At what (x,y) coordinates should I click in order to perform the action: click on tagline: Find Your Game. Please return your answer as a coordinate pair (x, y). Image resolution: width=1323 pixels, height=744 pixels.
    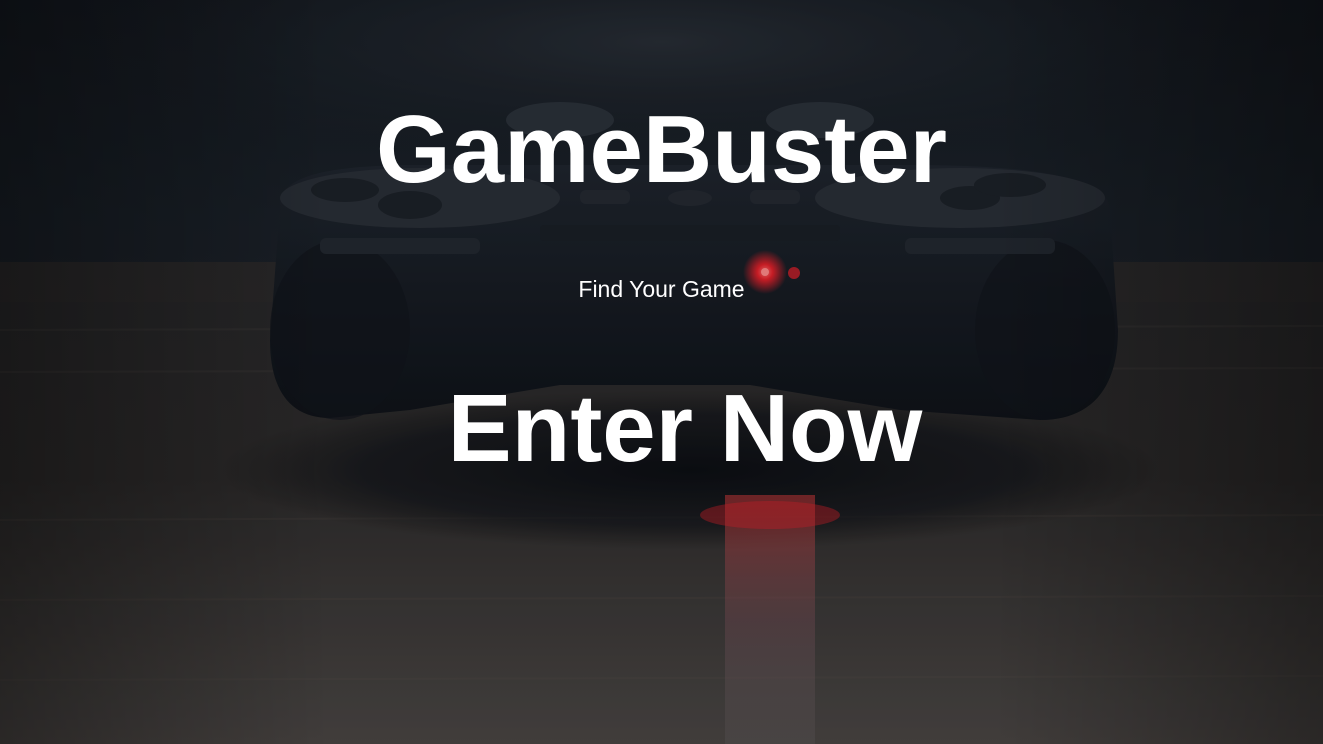
    Looking at the image, I should click on (661, 289).